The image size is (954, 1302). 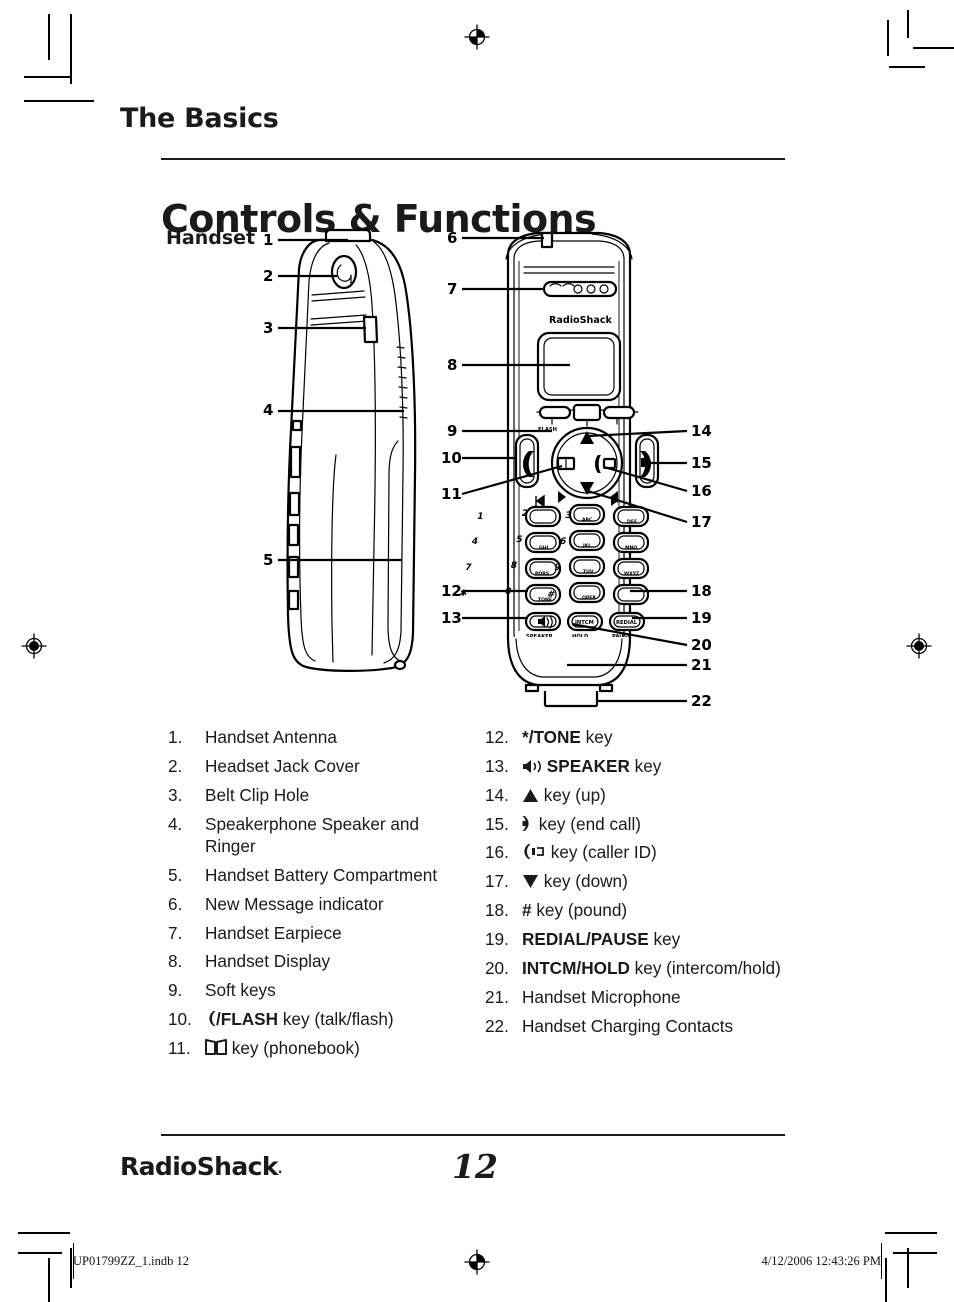 I want to click on list-item-text: Headset Jack Cover, so click(x=282, y=765).